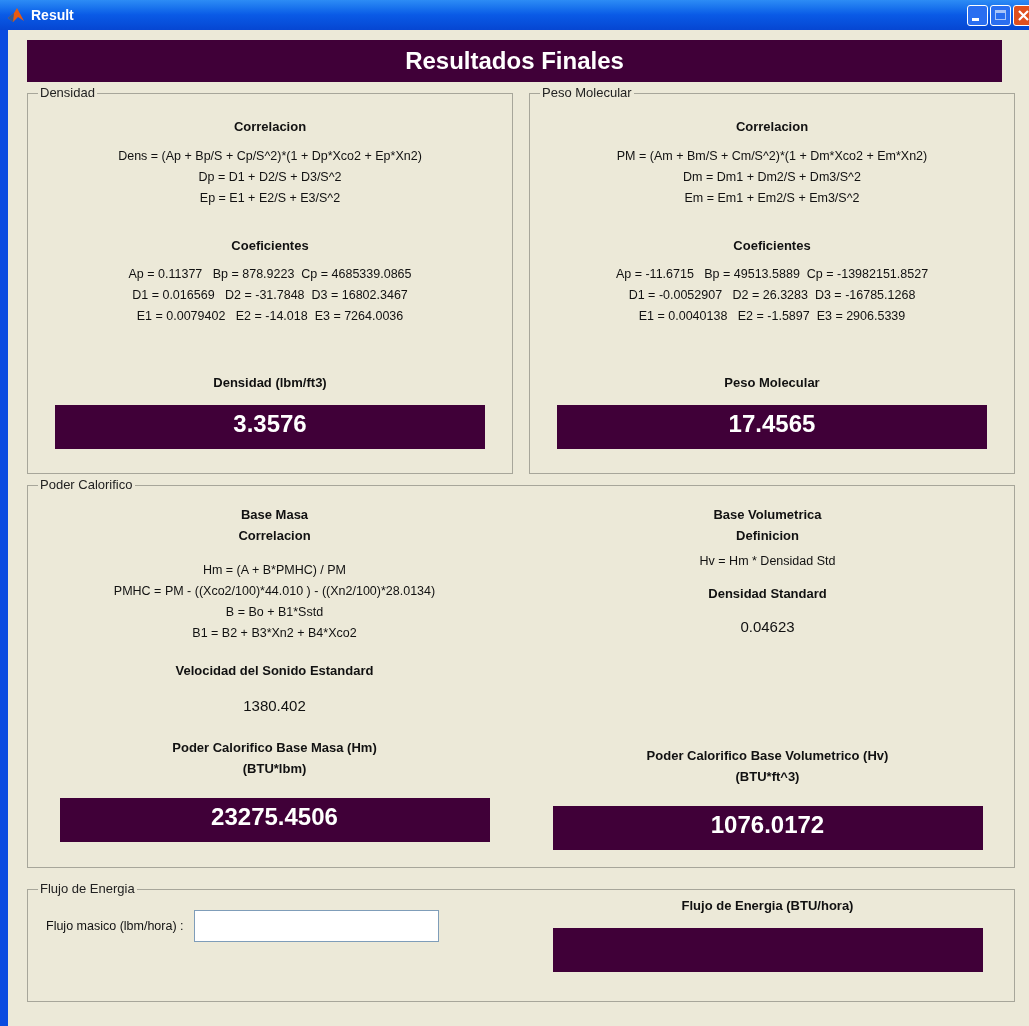  Describe the element at coordinates (767, 627) in the screenshot. I see `density-value: 0.04623` at that location.